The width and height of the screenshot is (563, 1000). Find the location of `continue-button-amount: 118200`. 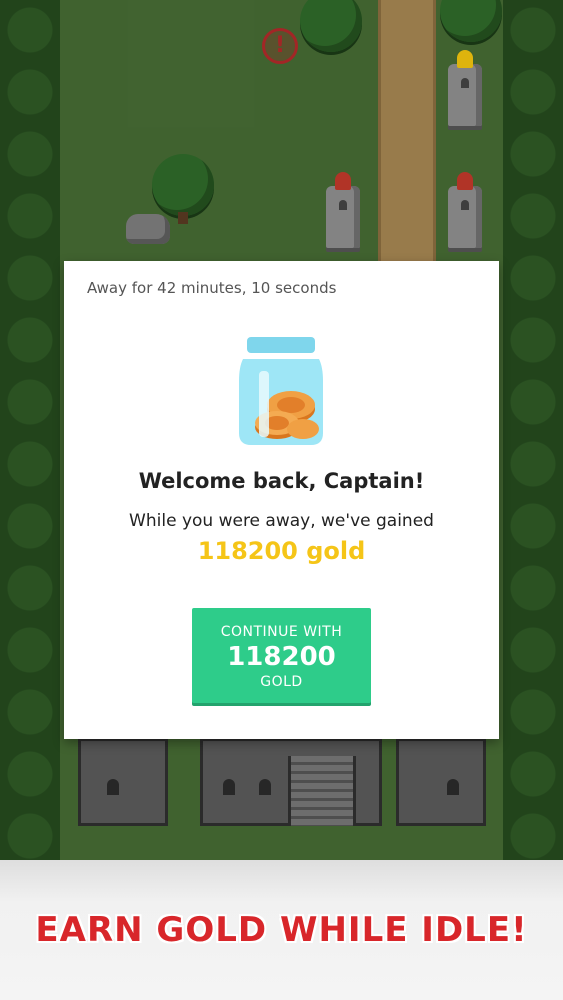

continue-button-amount: 118200 is located at coordinates (281, 657).